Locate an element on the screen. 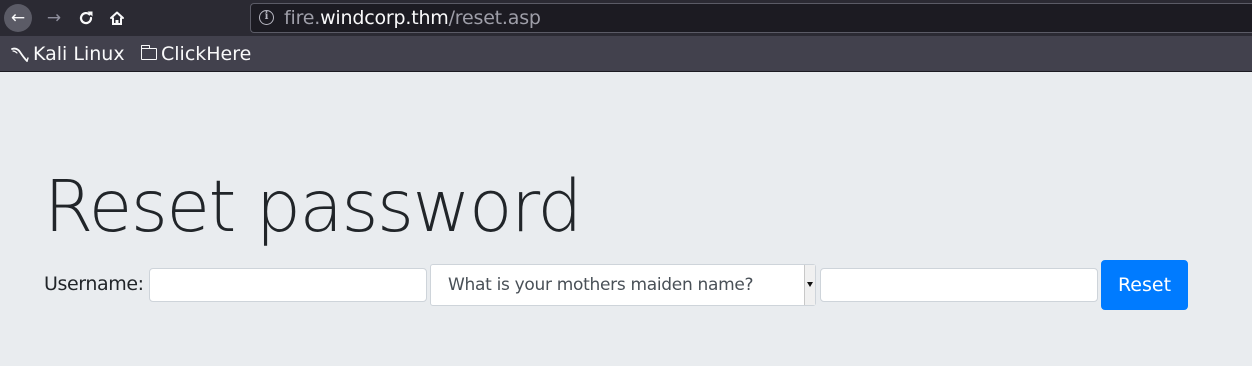  page-title: Reset password is located at coordinates (313, 206).